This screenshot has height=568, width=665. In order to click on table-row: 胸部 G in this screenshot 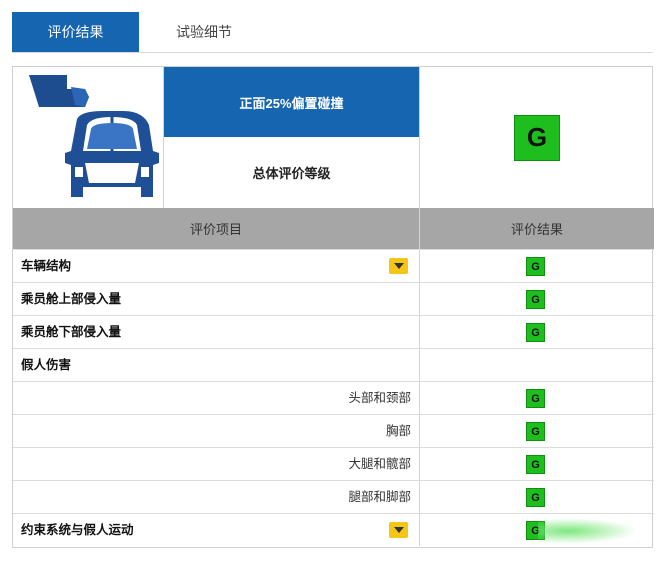, I will do `click(333, 430)`.